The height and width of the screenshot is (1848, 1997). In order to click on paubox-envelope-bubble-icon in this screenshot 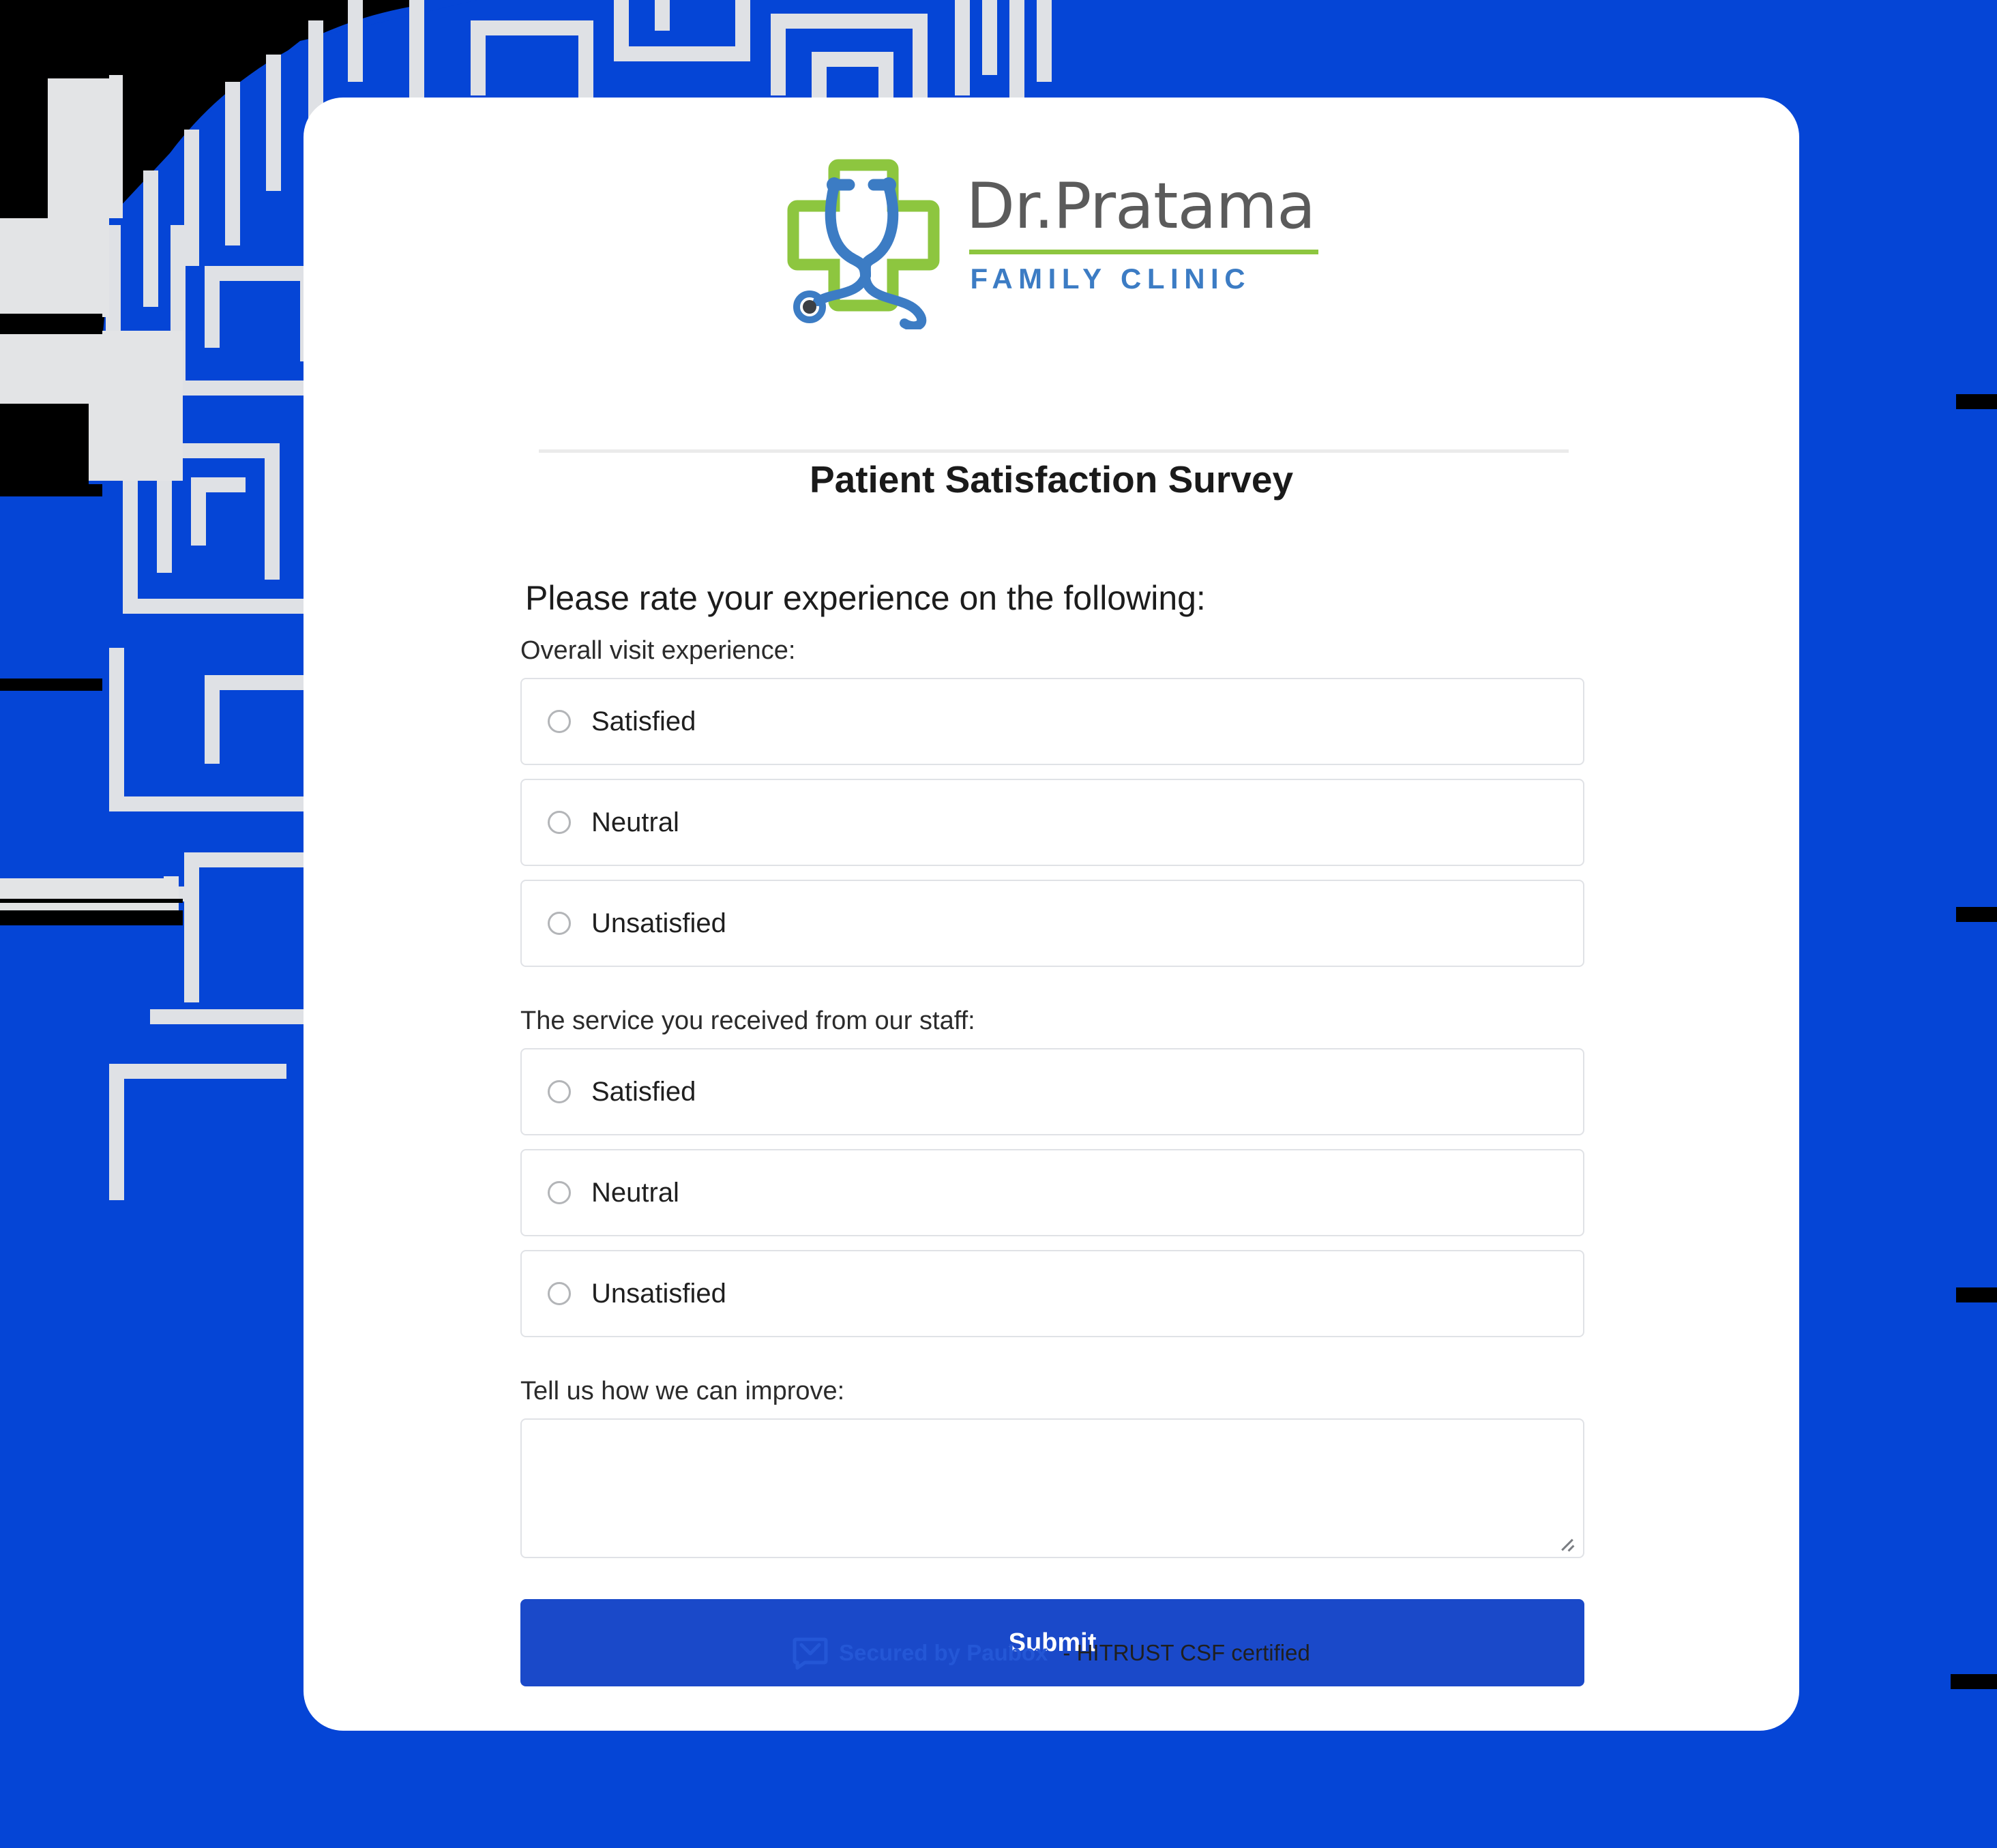, I will do `click(810, 1653)`.